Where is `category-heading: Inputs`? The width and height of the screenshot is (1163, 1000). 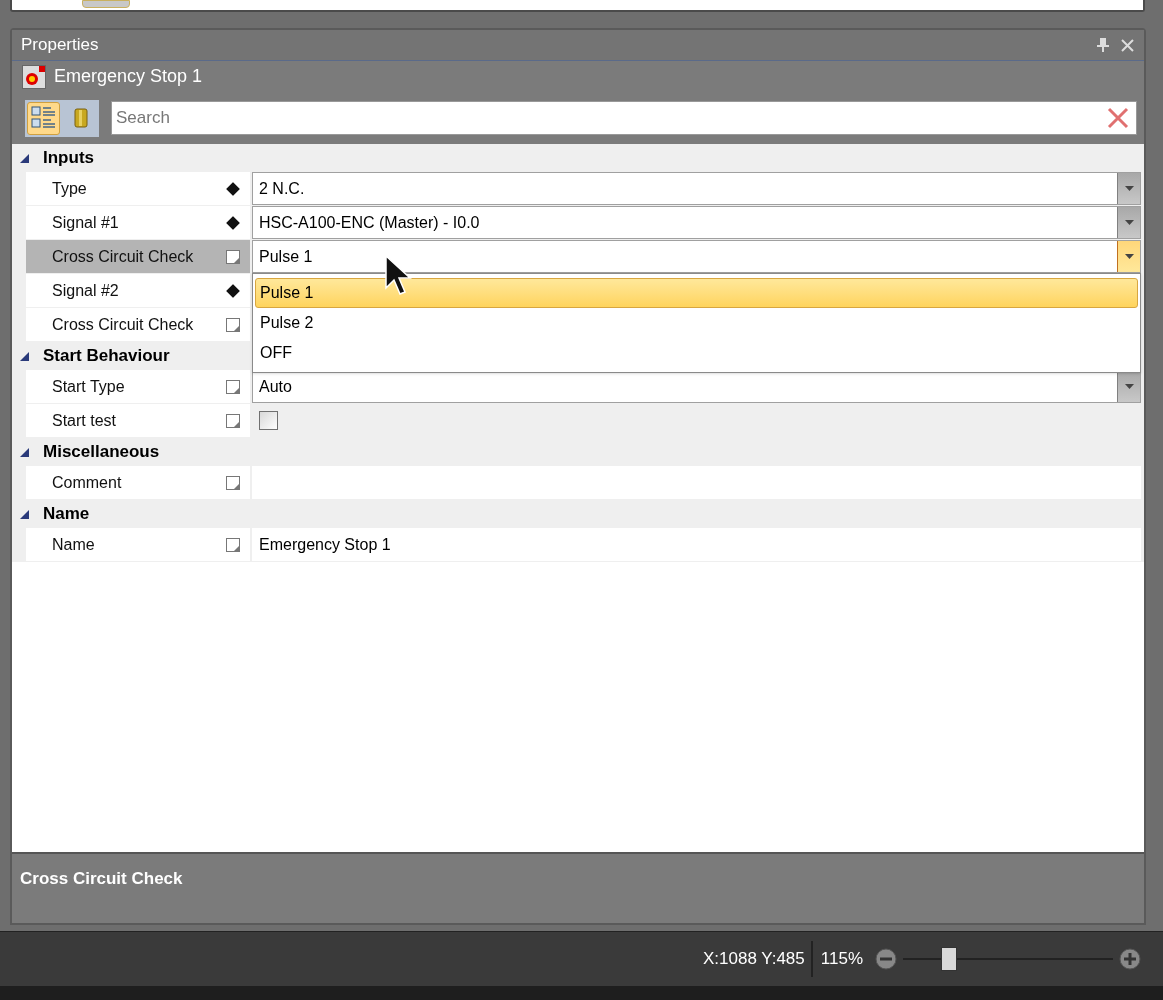
category-heading: Inputs is located at coordinates (68, 158).